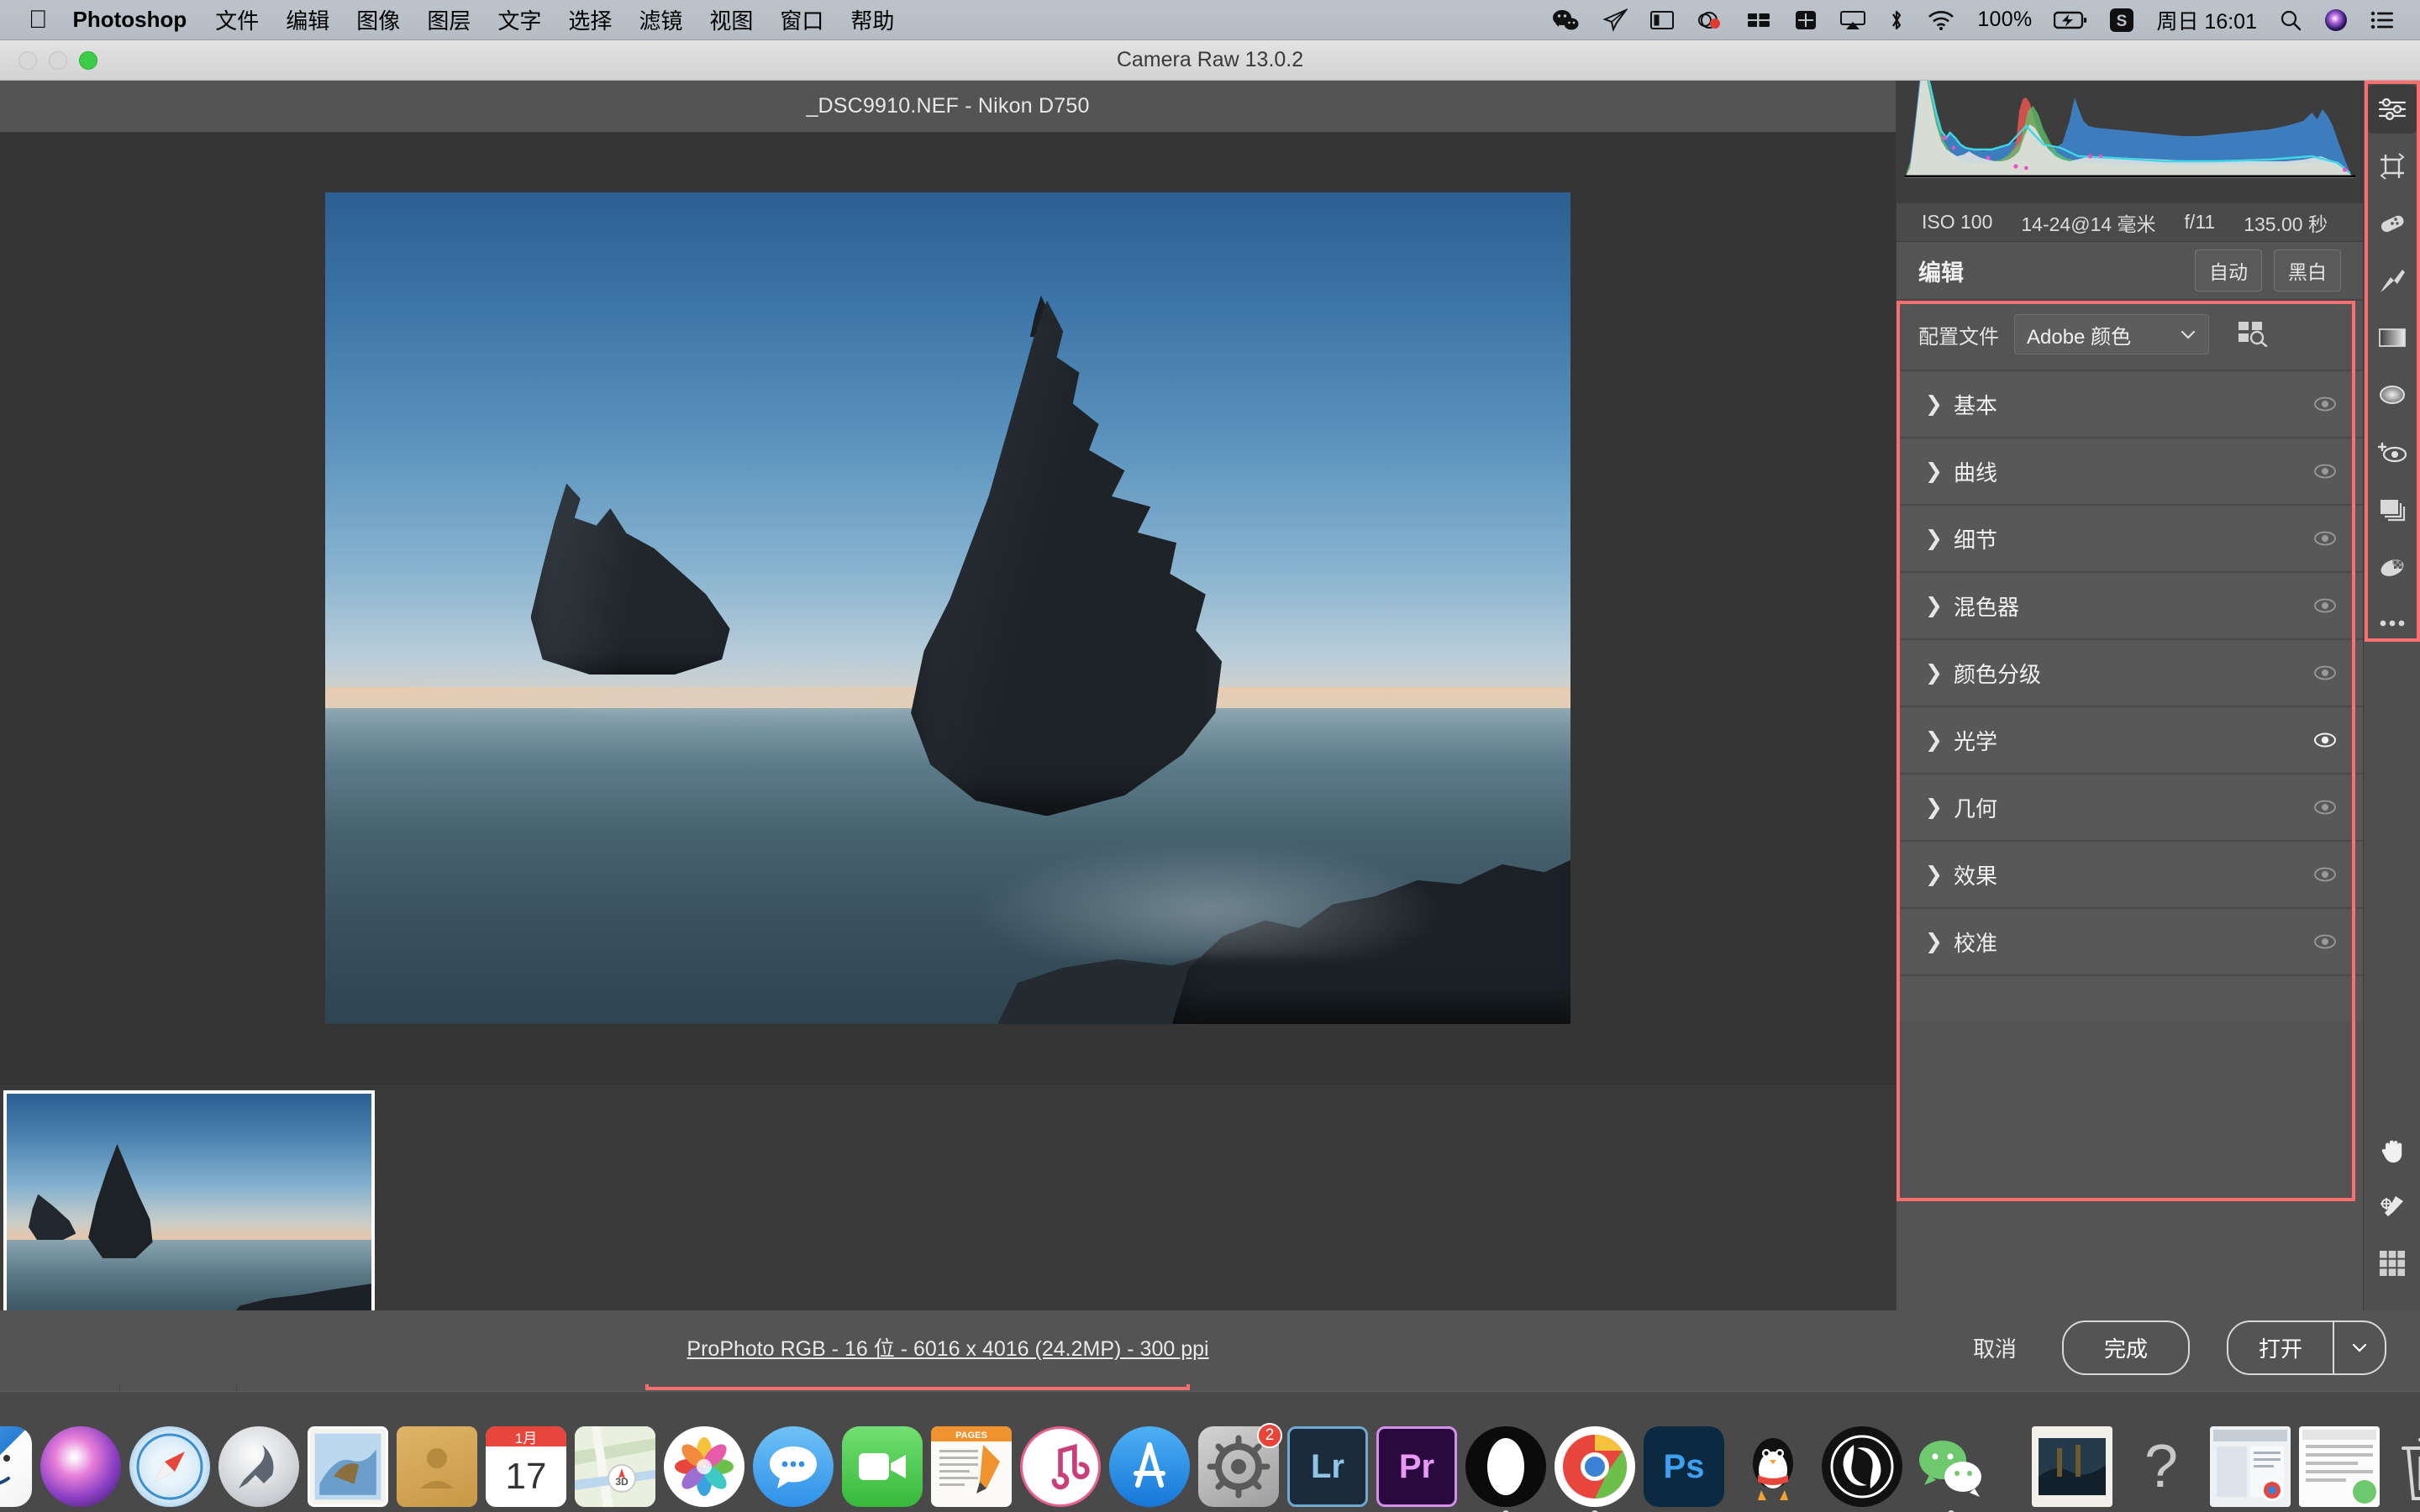 This screenshot has height=1512, width=2420. I want to click on sidebar-item-color-grading: ❯ 颜色分级, so click(2130, 672).